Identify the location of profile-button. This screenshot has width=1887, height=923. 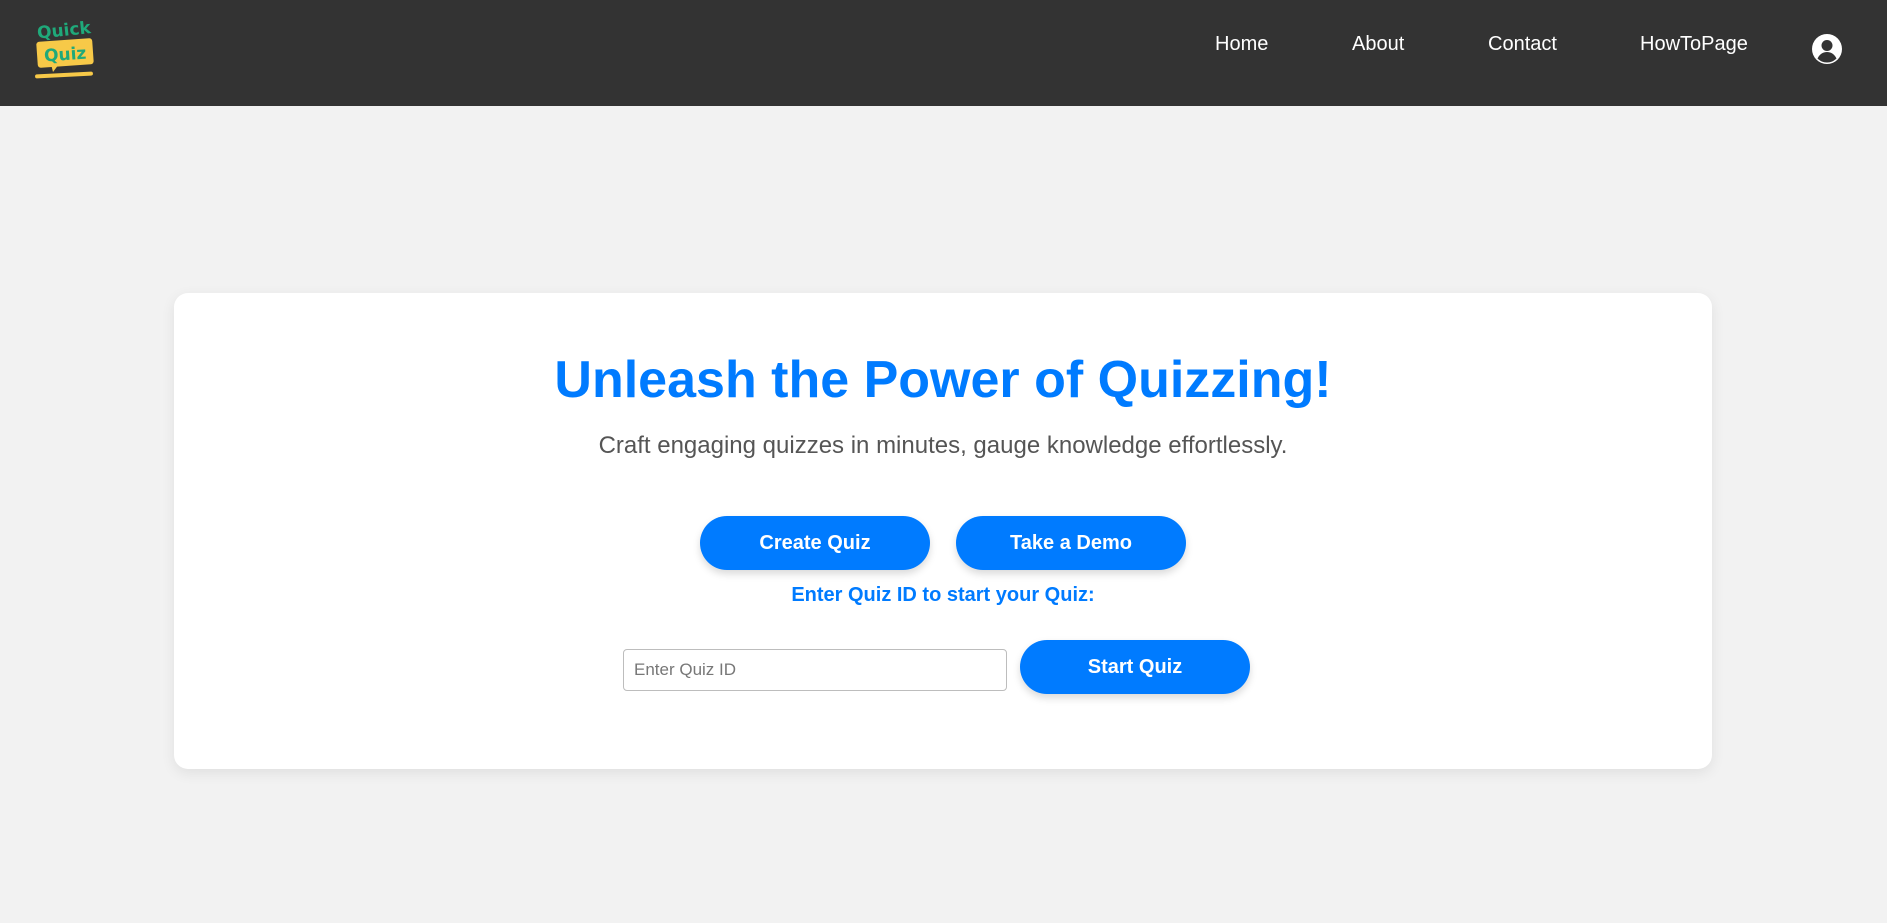
(1827, 49).